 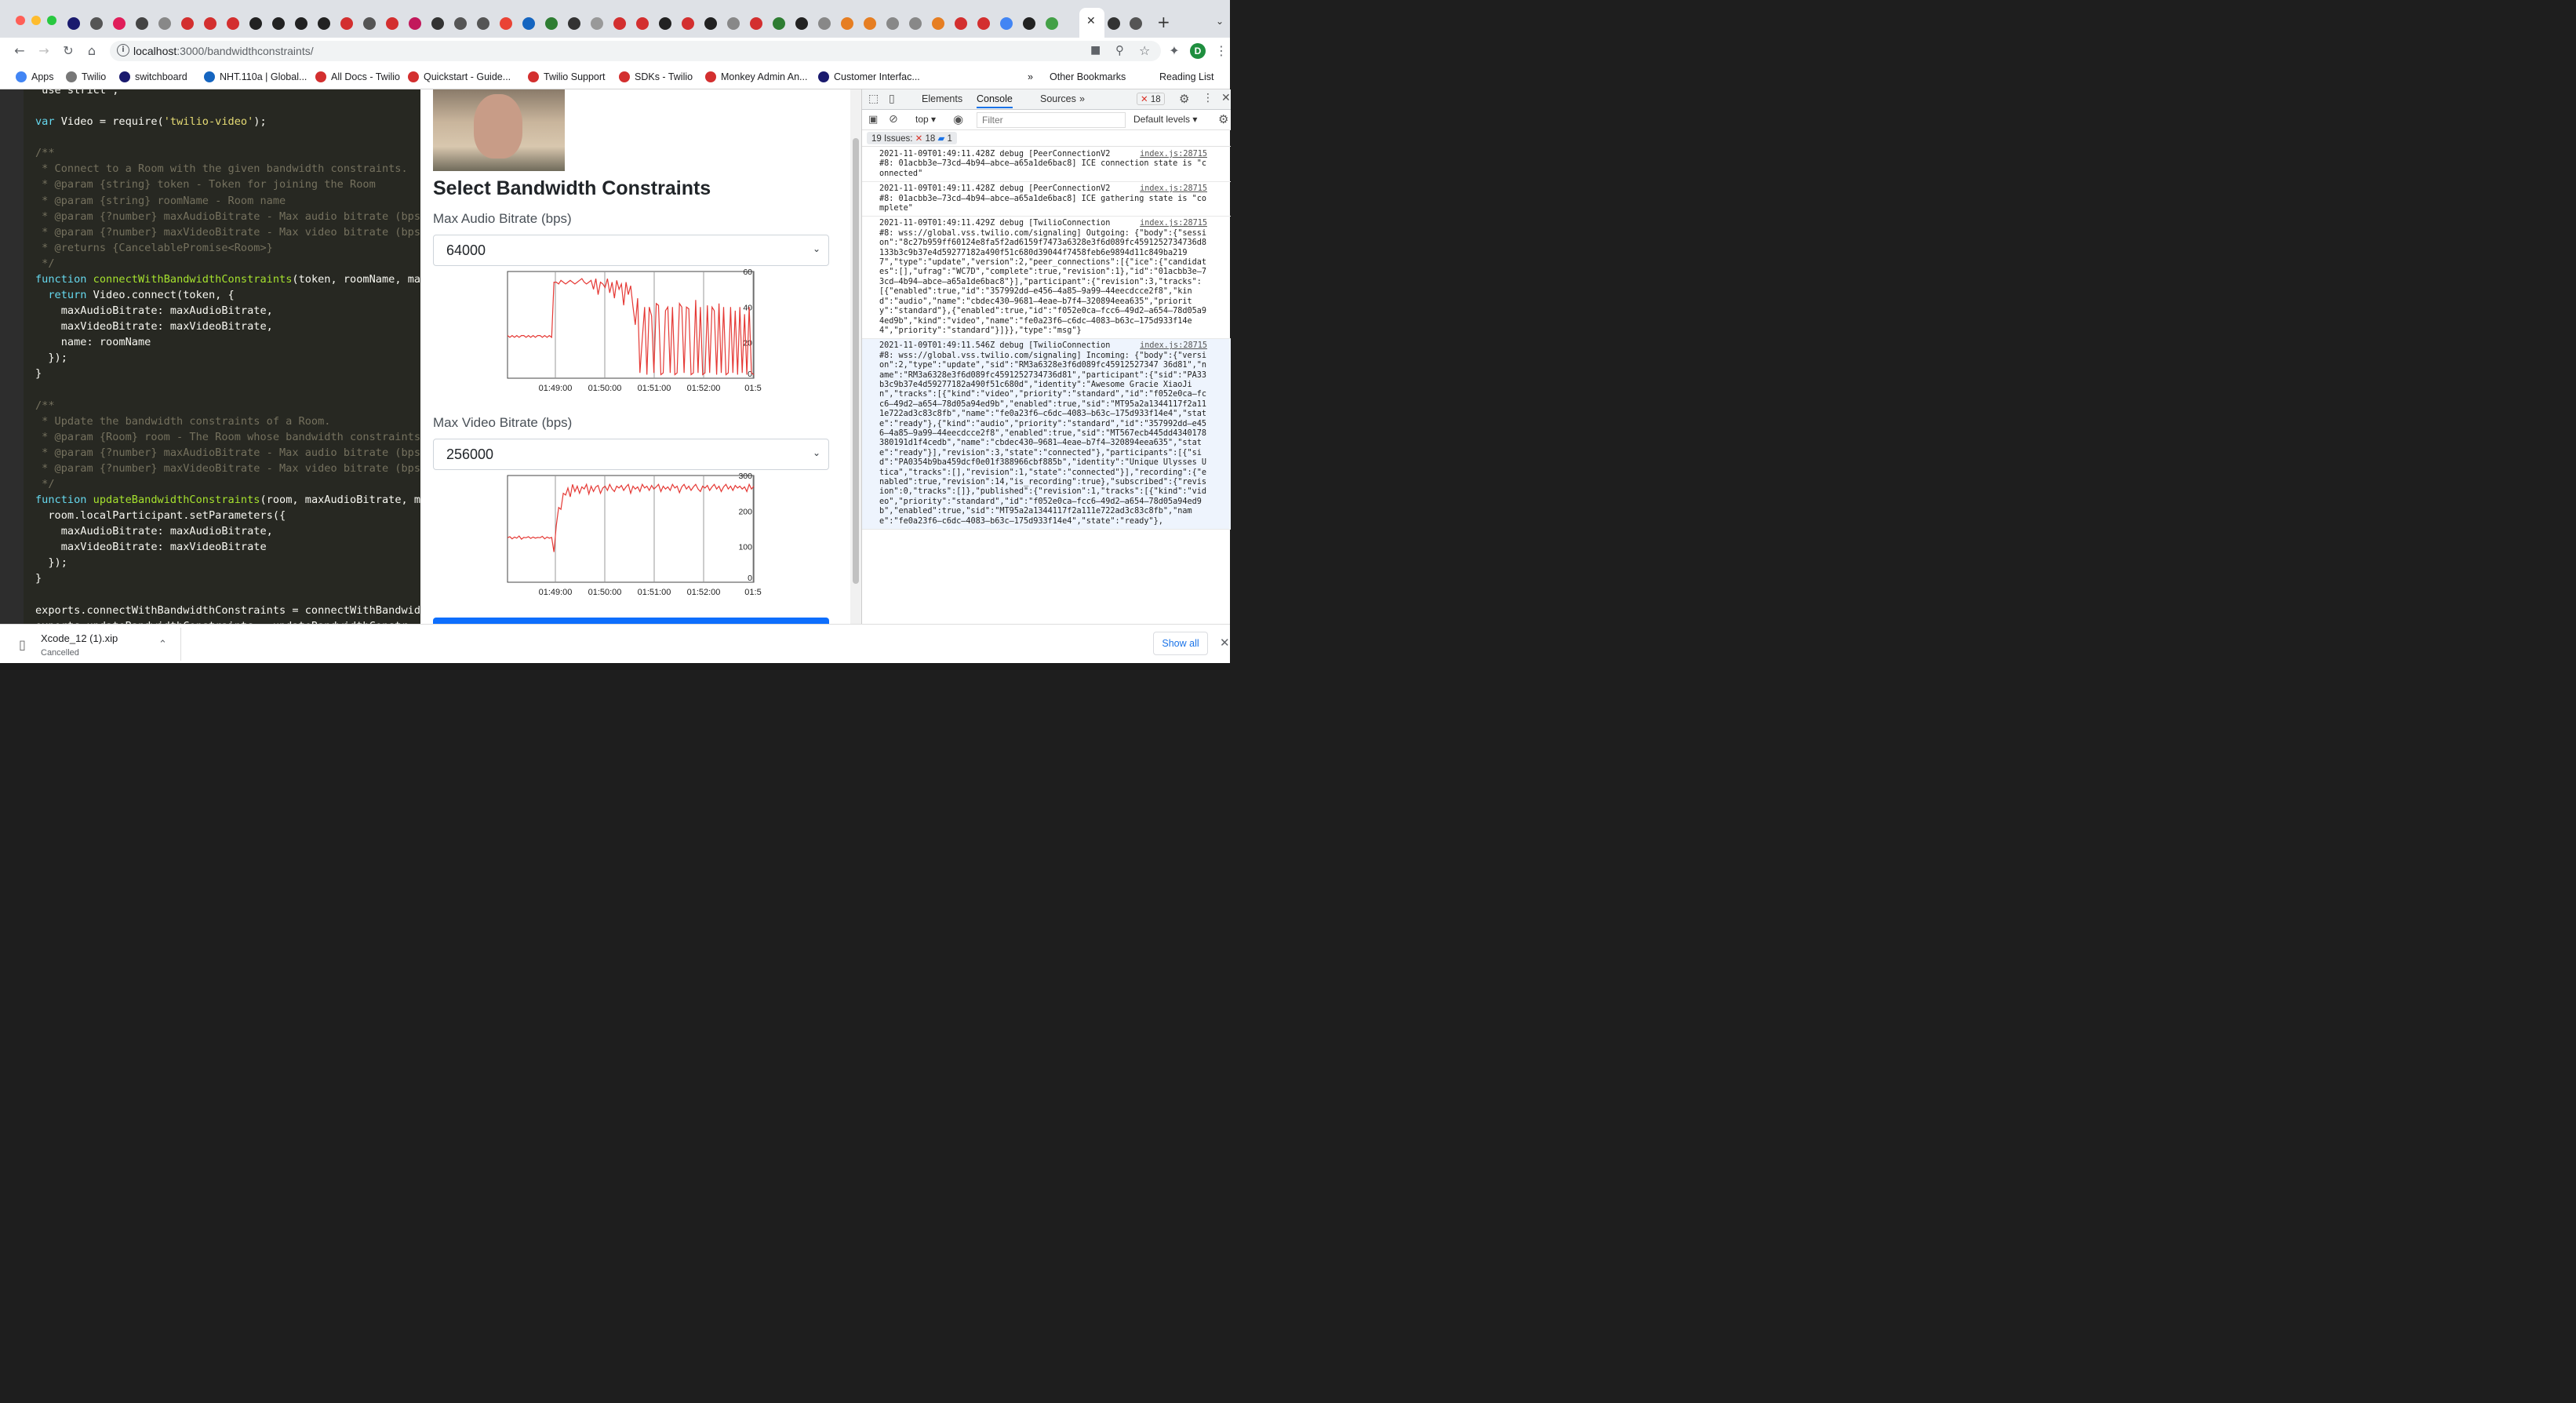 What do you see at coordinates (1165, 119) in the screenshot?
I see `log-levels-select: Default levels ▾` at bounding box center [1165, 119].